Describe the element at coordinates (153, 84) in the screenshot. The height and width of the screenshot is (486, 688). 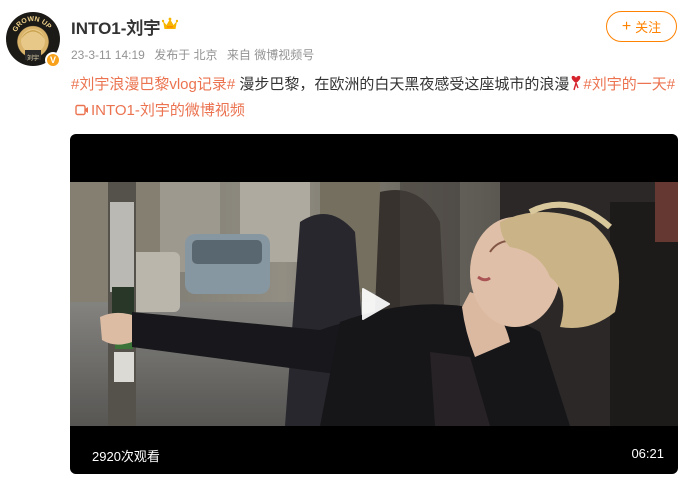
I see `hashtag-link: #刘宇浪漫巴黎vlog记录#` at that location.